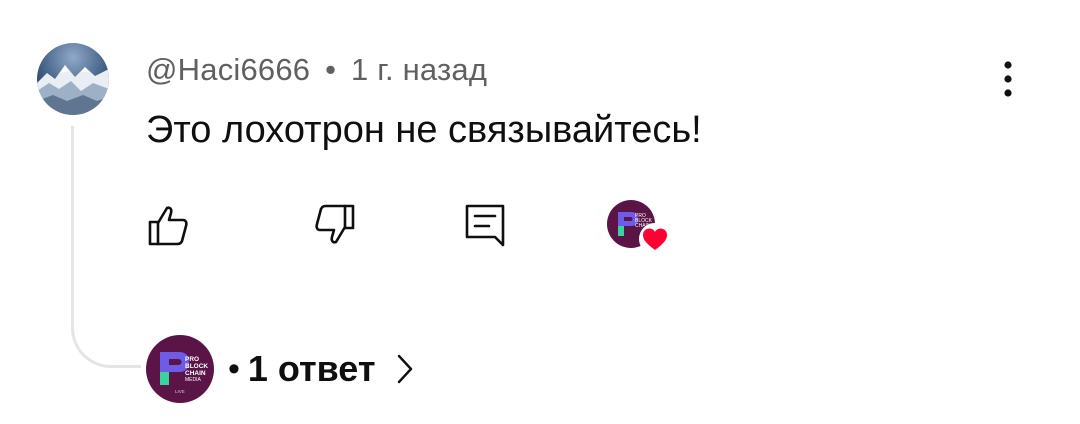 The width and height of the screenshot is (1080, 424). What do you see at coordinates (424, 130) in the screenshot?
I see `comment-text: Это лохотрон не связывайтесь!` at bounding box center [424, 130].